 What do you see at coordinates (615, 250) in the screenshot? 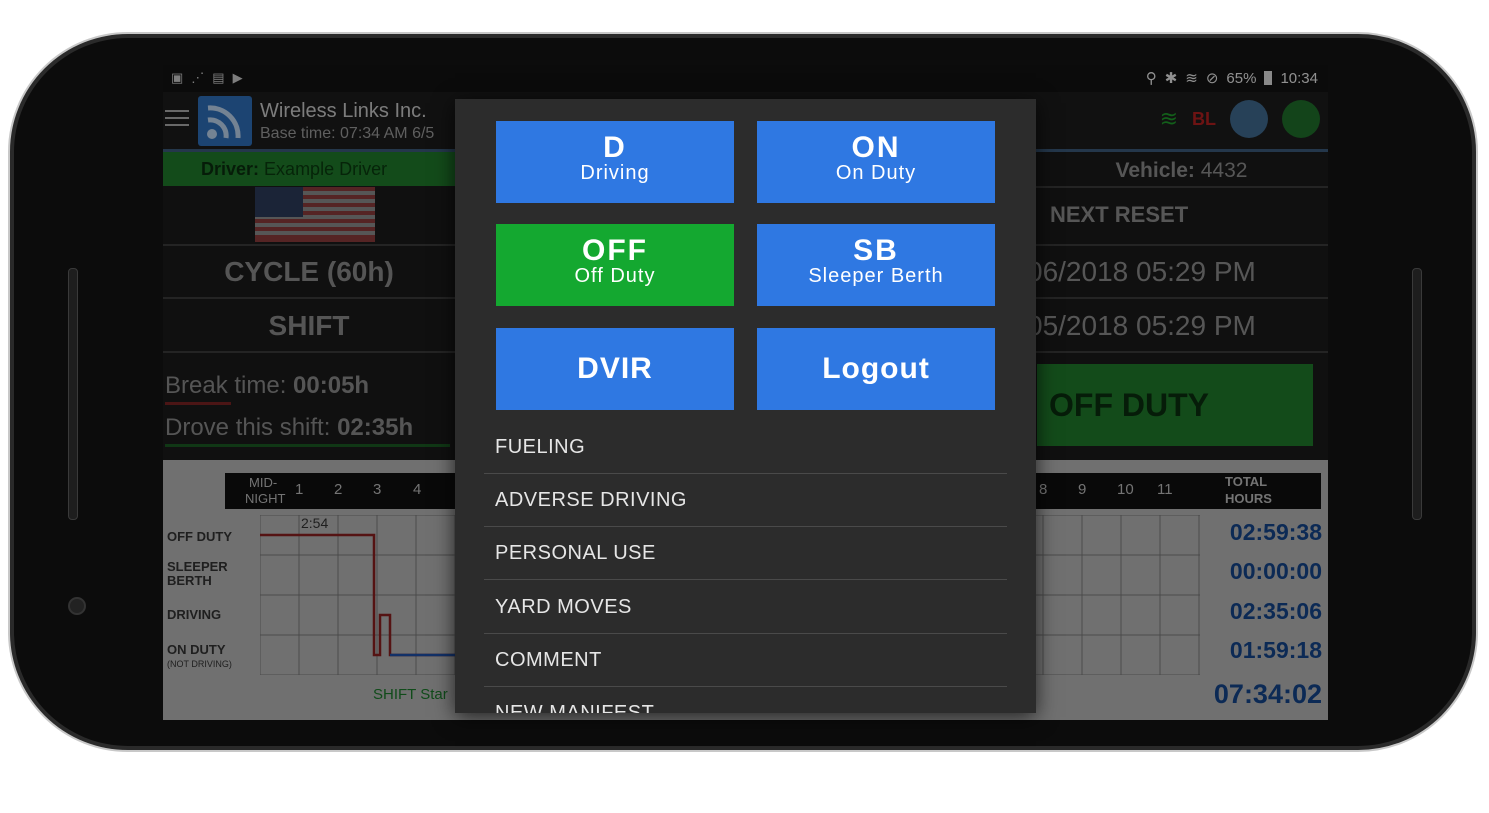
I see `off-duty-code: OFF` at bounding box center [615, 250].